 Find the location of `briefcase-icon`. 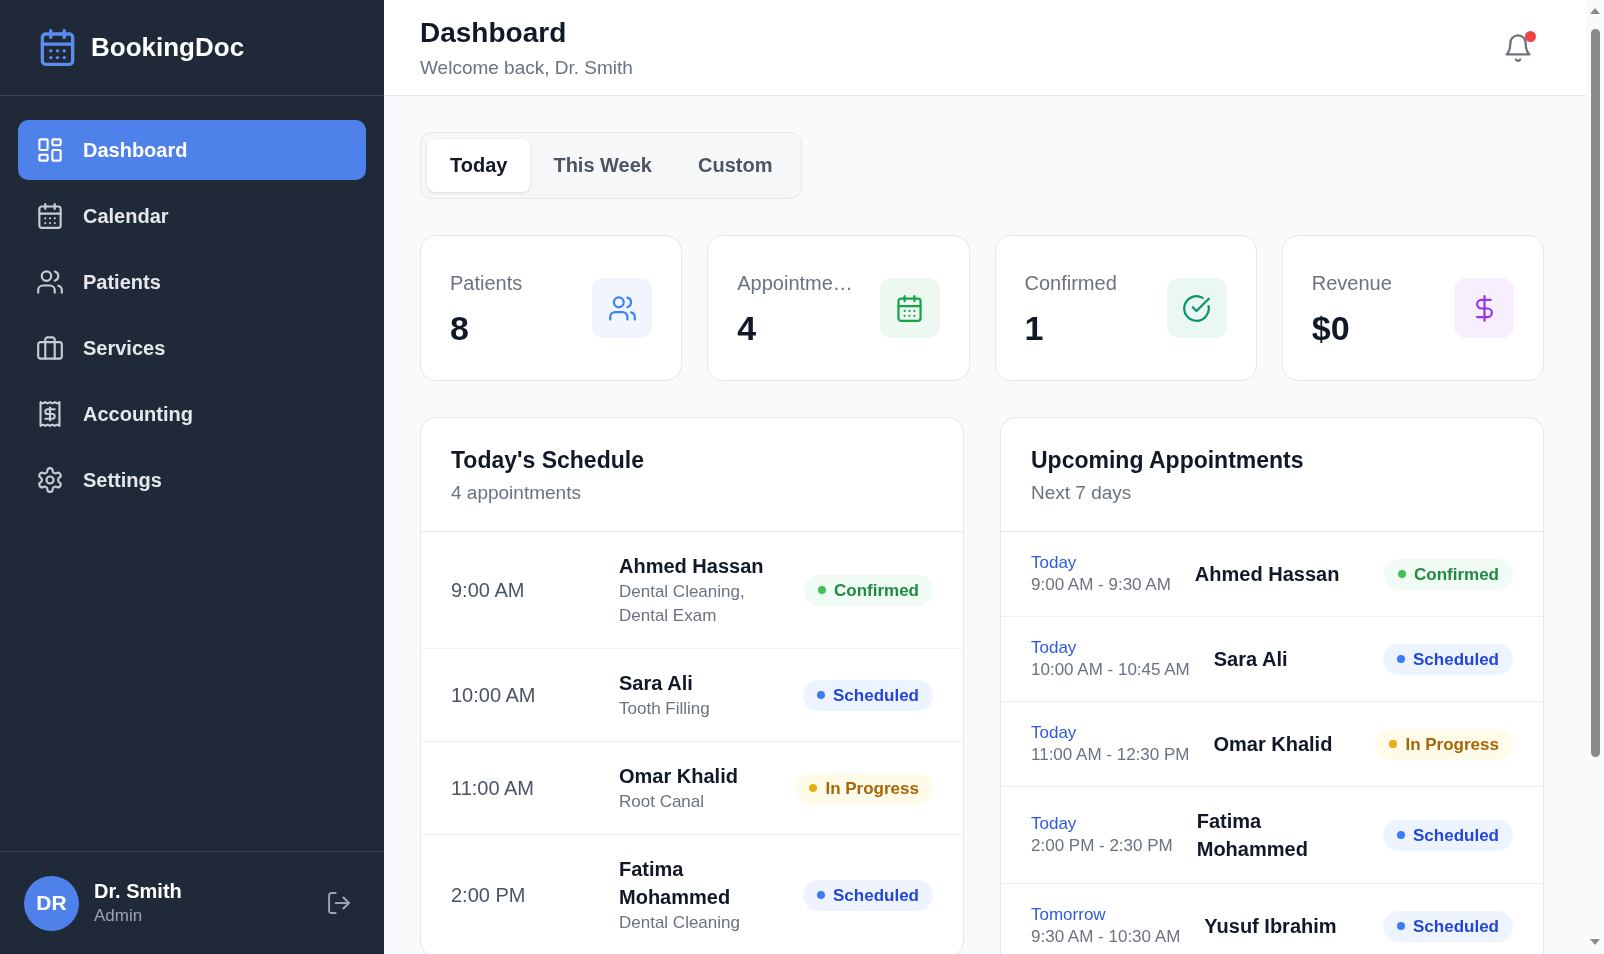

briefcase-icon is located at coordinates (50, 348).